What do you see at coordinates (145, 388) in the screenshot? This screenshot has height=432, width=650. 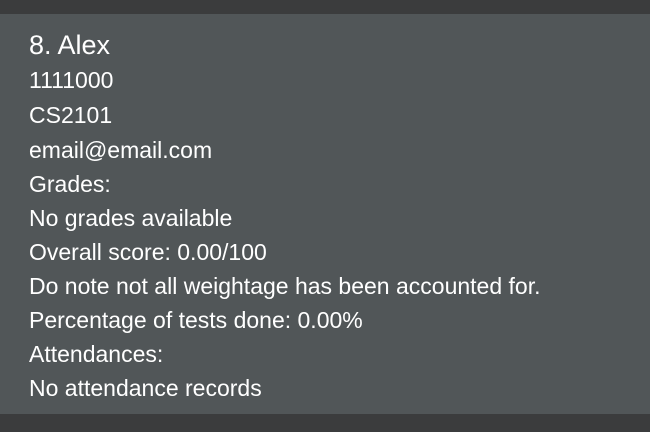 I see `attendances-value: No attendance records` at bounding box center [145, 388].